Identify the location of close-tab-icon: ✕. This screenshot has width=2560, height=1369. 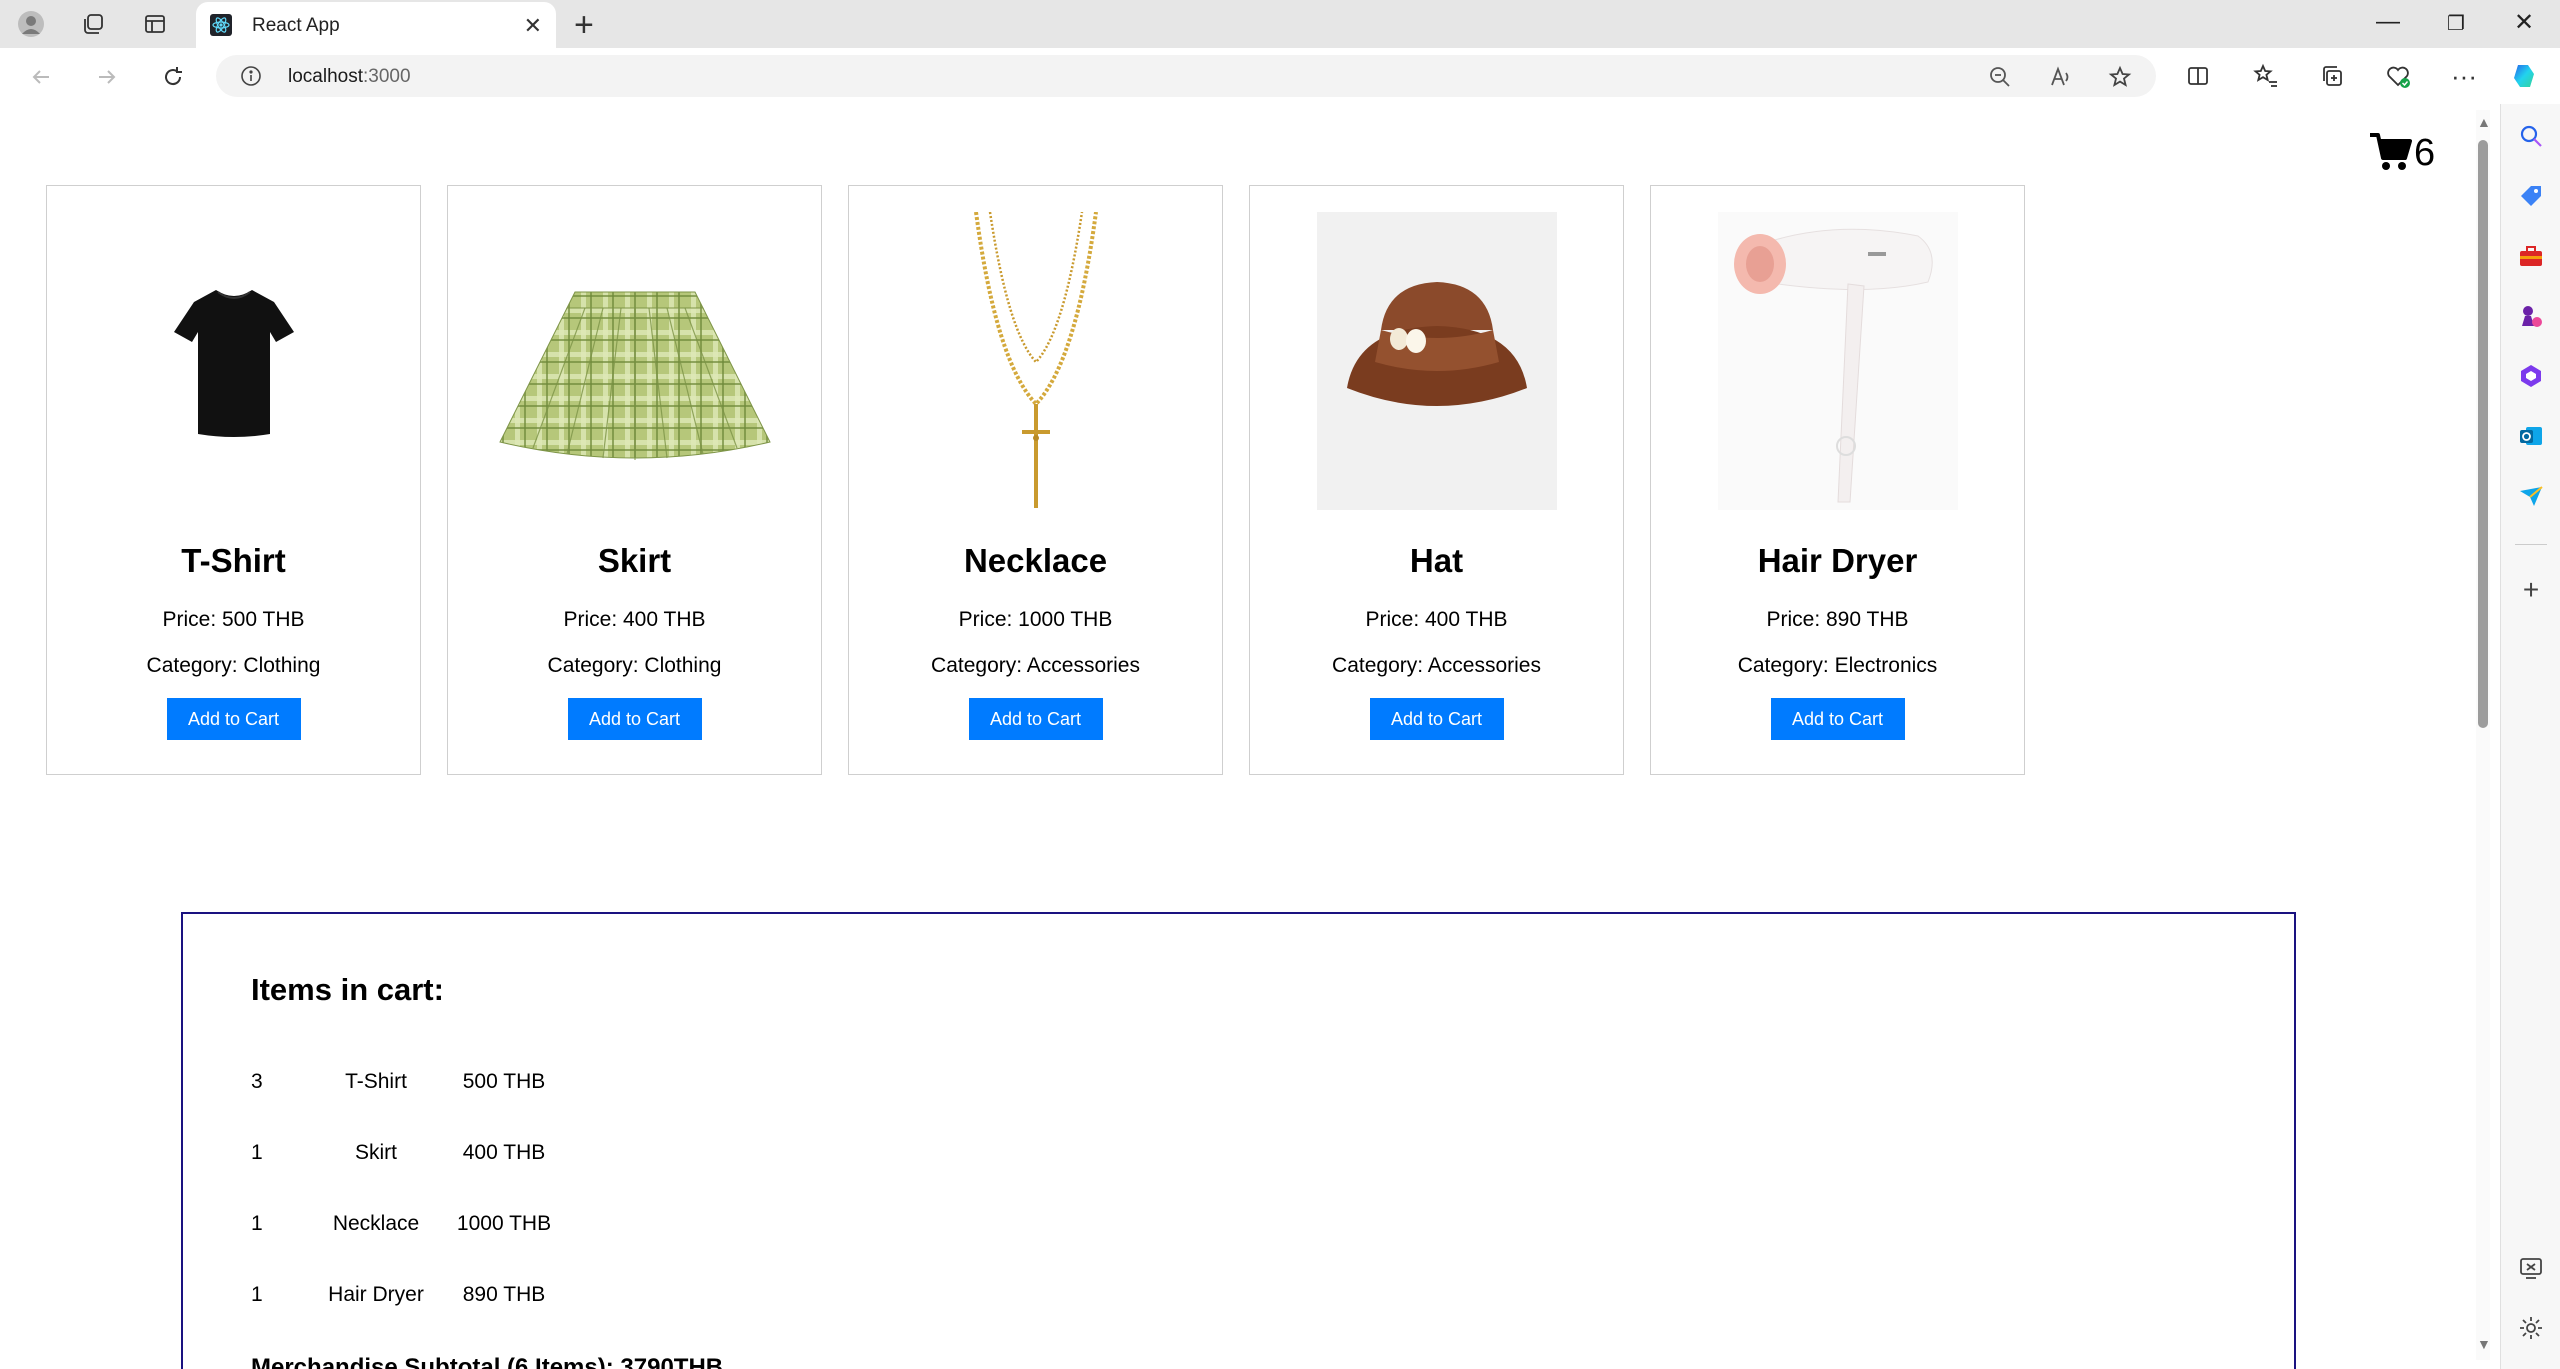
(533, 26).